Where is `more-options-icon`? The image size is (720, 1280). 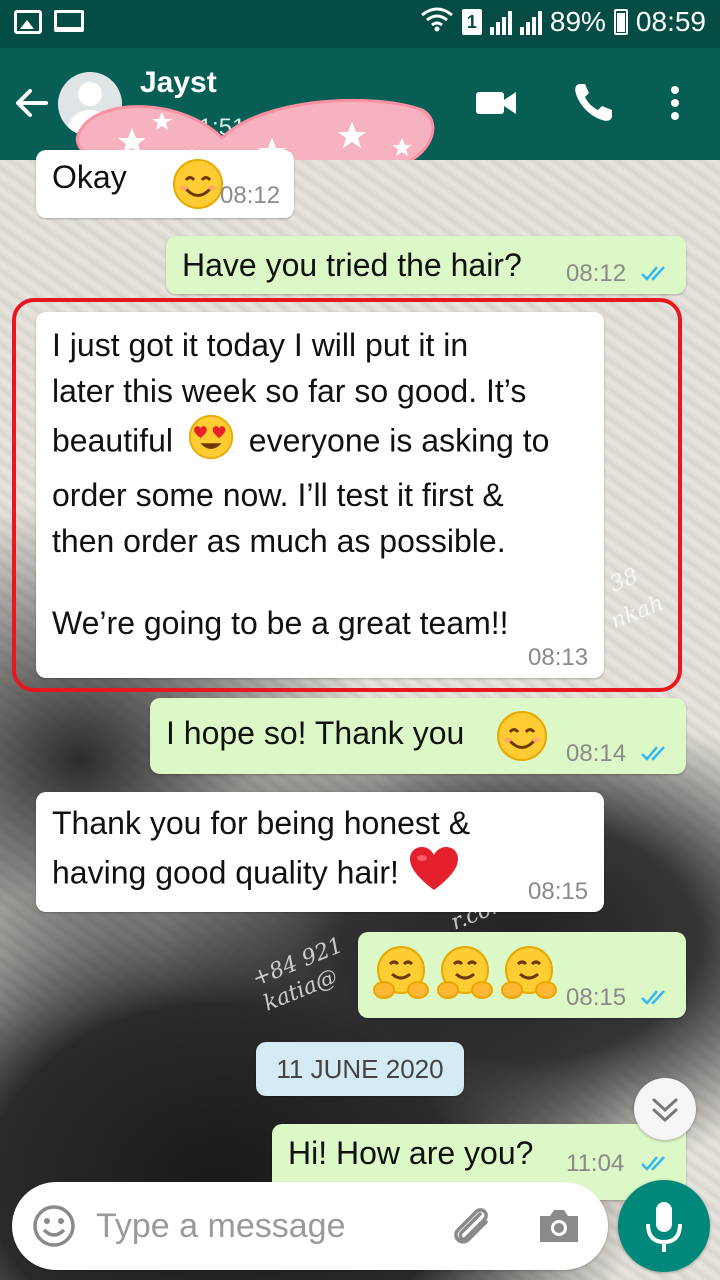 more-options-icon is located at coordinates (675, 103).